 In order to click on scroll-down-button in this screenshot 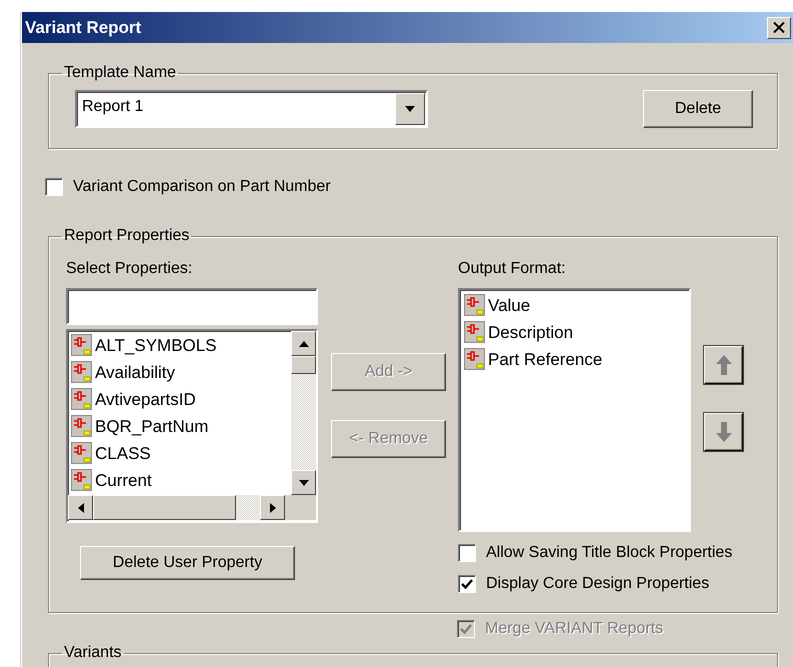, I will do `click(303, 482)`.